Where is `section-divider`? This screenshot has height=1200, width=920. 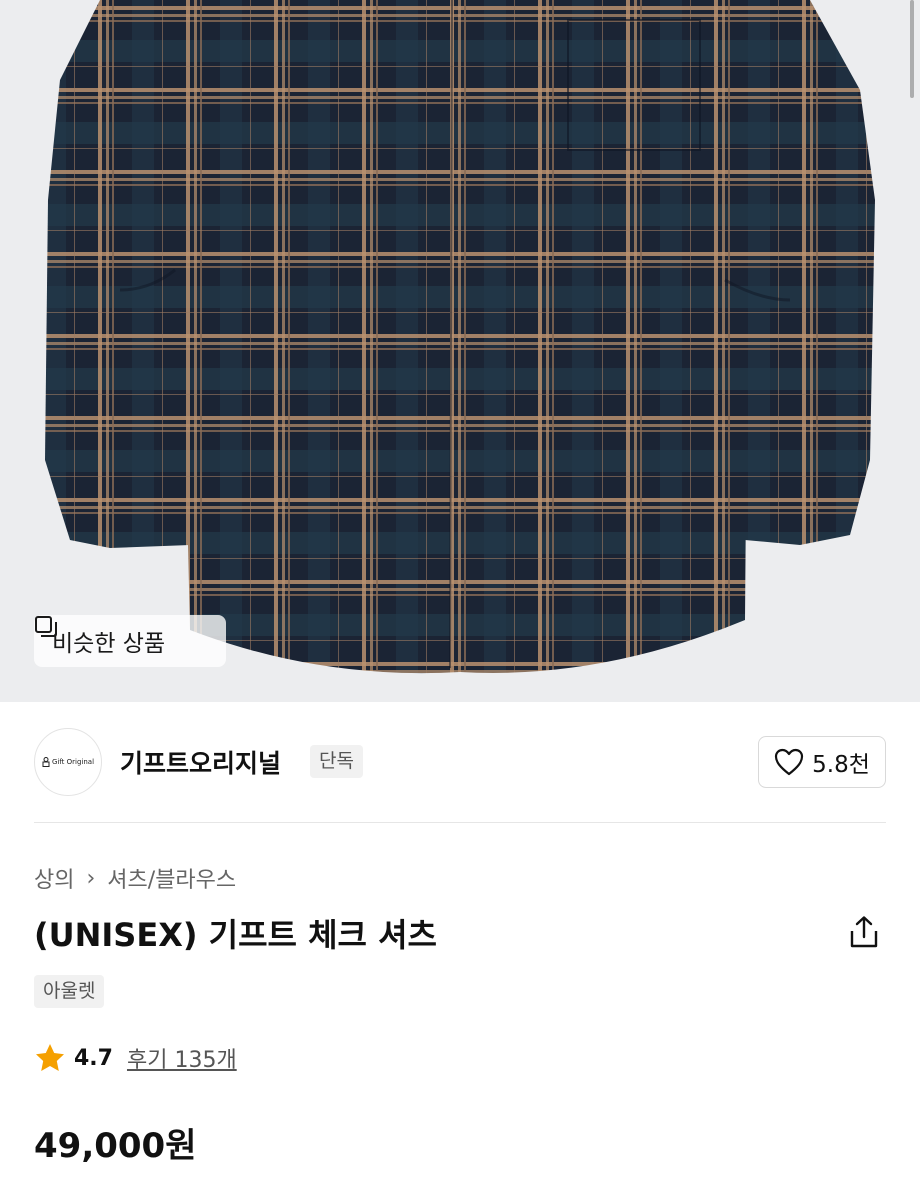 section-divider is located at coordinates (460, 822).